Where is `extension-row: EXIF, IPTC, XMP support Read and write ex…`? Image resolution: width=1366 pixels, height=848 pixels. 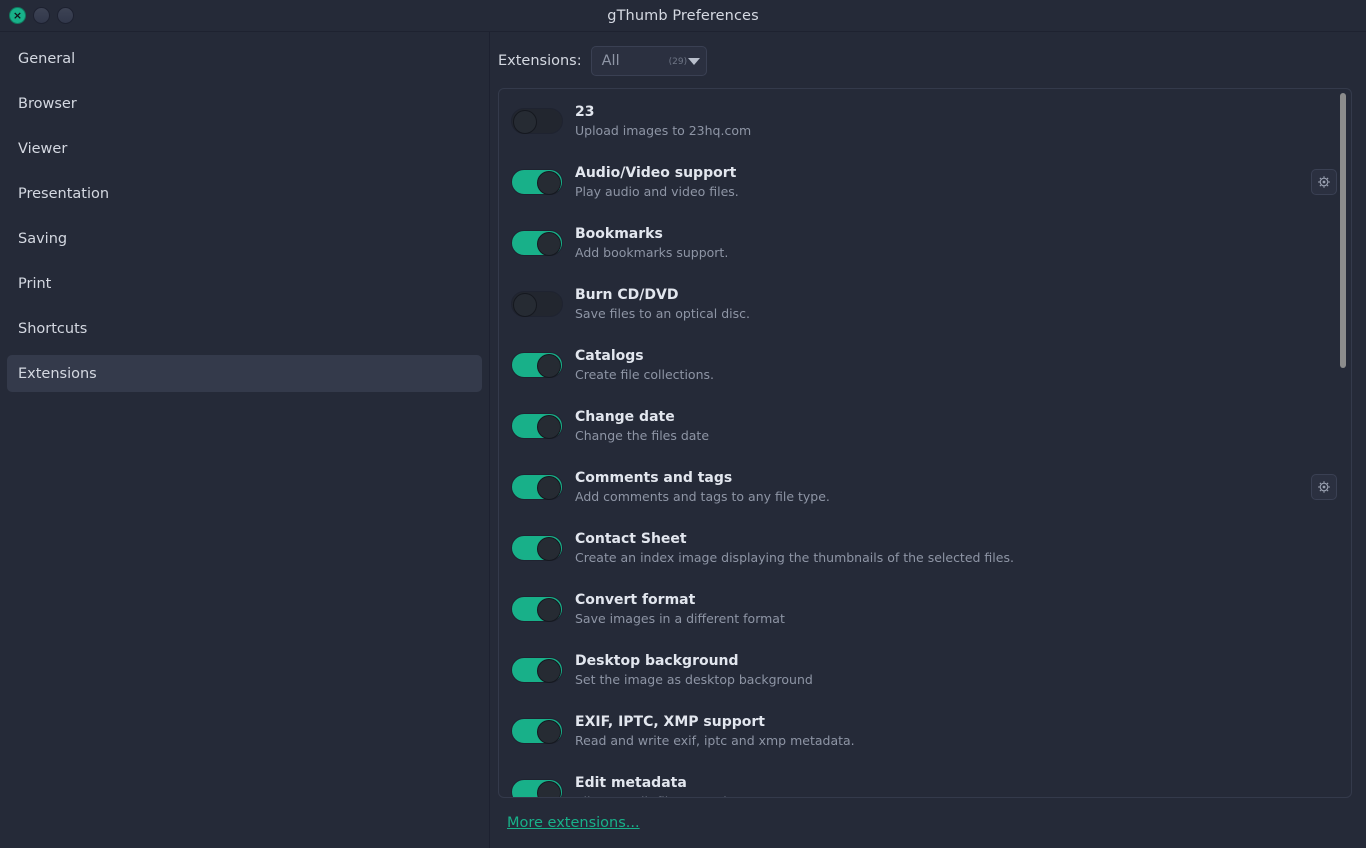
extension-row: EXIF, IPTC, XMP support Read and write ex… is located at coordinates (925, 740).